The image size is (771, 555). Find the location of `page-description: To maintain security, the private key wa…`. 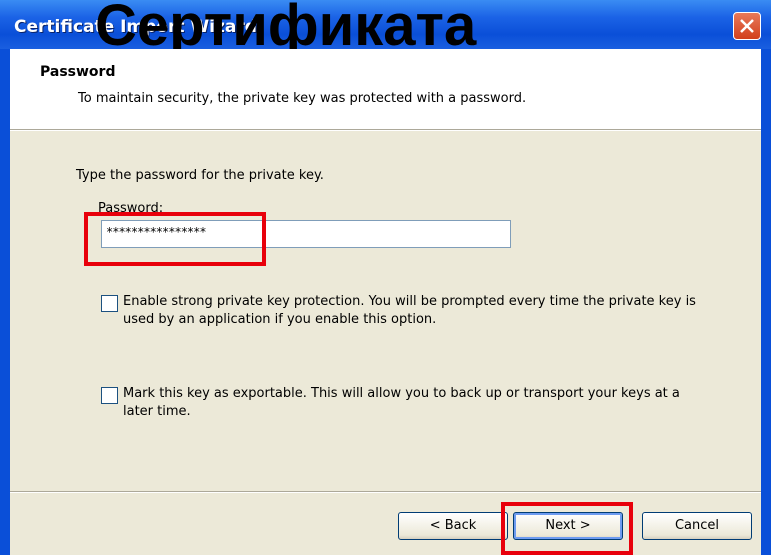

page-description: To maintain security, the private key wa… is located at coordinates (302, 98).